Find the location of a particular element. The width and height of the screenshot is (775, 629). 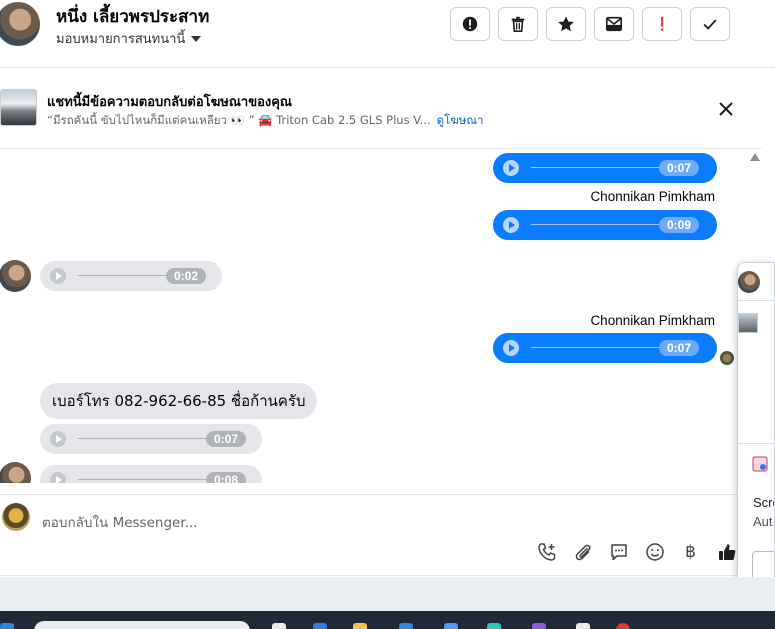

close-icon is located at coordinates (726, 109).